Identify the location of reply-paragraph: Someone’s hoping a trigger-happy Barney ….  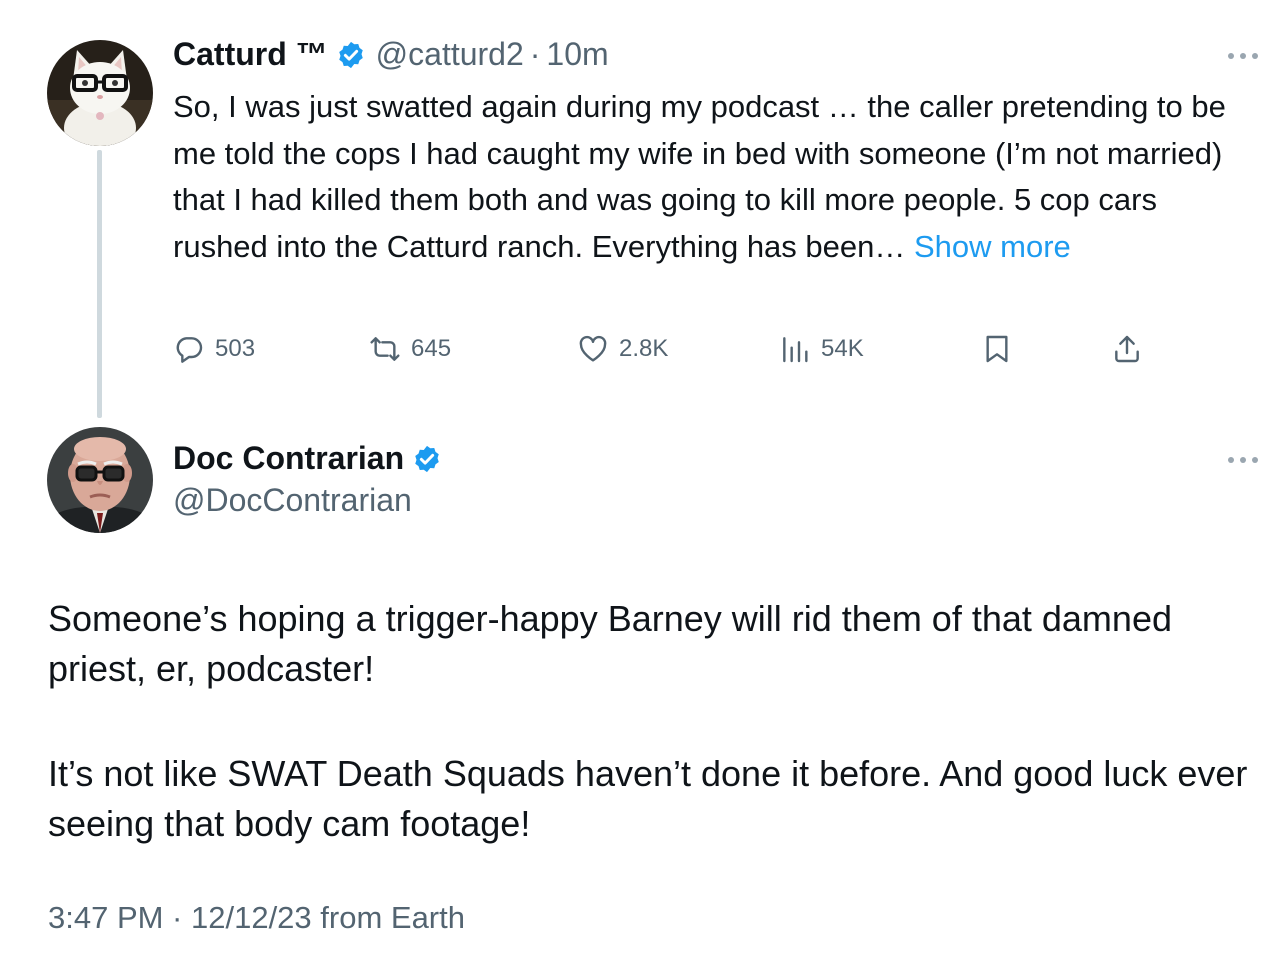
(610, 643).